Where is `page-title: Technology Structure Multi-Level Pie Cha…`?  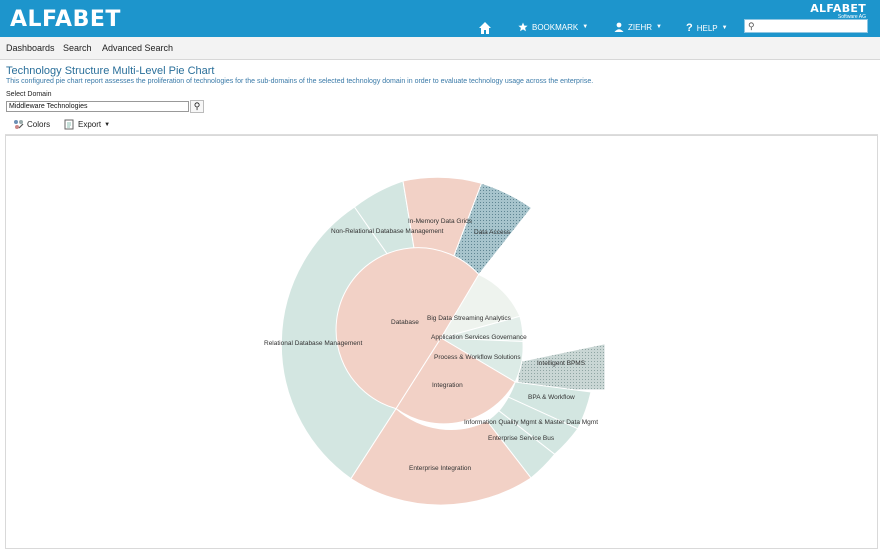
page-title: Technology Structure Multi-Level Pie Cha… is located at coordinates (110, 71).